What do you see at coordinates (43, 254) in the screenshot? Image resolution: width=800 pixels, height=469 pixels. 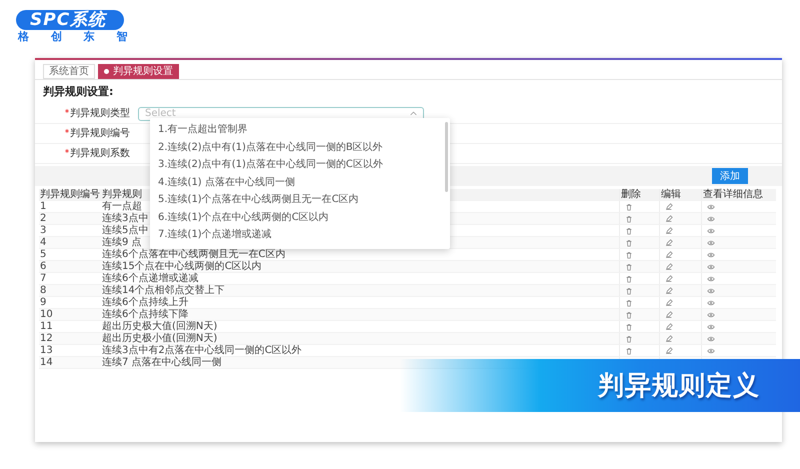 I see `table-cell-text: 5` at bounding box center [43, 254].